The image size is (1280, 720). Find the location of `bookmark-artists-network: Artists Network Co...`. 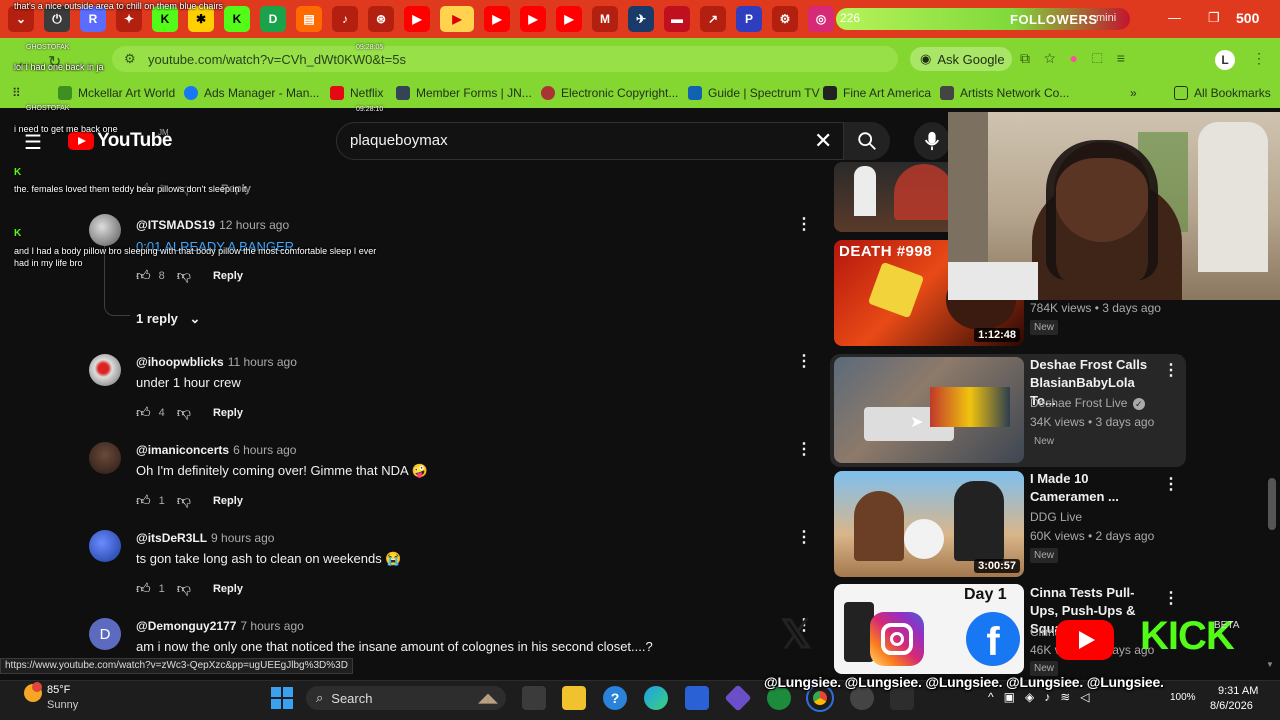

bookmark-artists-network: Artists Network Co... is located at coordinates (1004, 93).